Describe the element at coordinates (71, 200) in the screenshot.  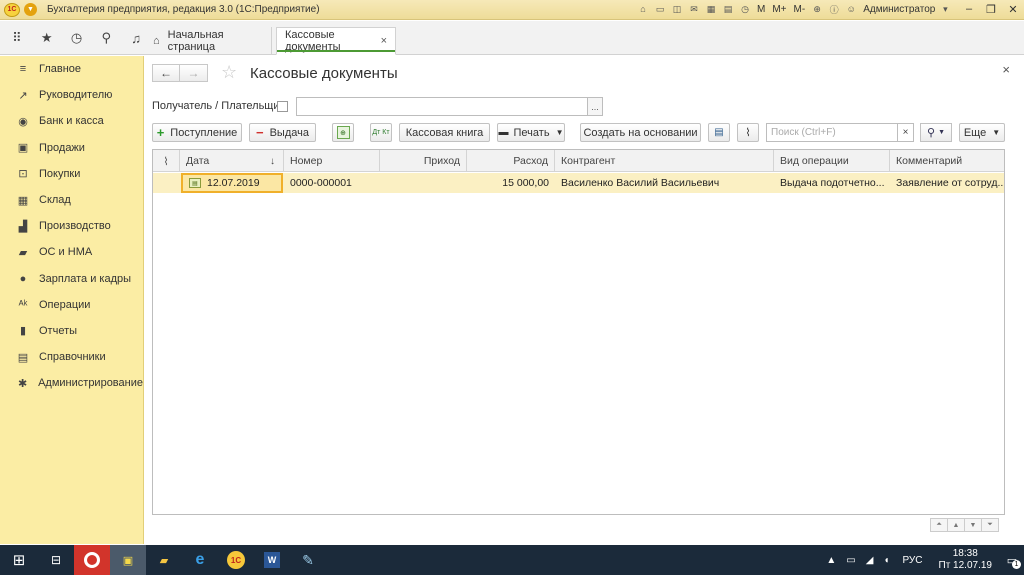
I see `sidebar-item-warehouse: ▦ Склад` at that location.